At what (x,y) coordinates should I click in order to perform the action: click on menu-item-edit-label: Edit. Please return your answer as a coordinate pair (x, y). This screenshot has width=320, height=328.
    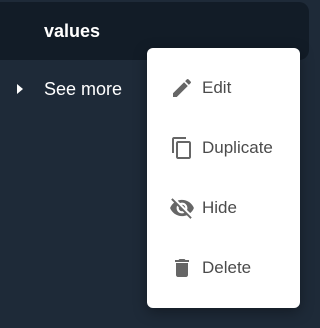
    Looking at the image, I should click on (217, 87).